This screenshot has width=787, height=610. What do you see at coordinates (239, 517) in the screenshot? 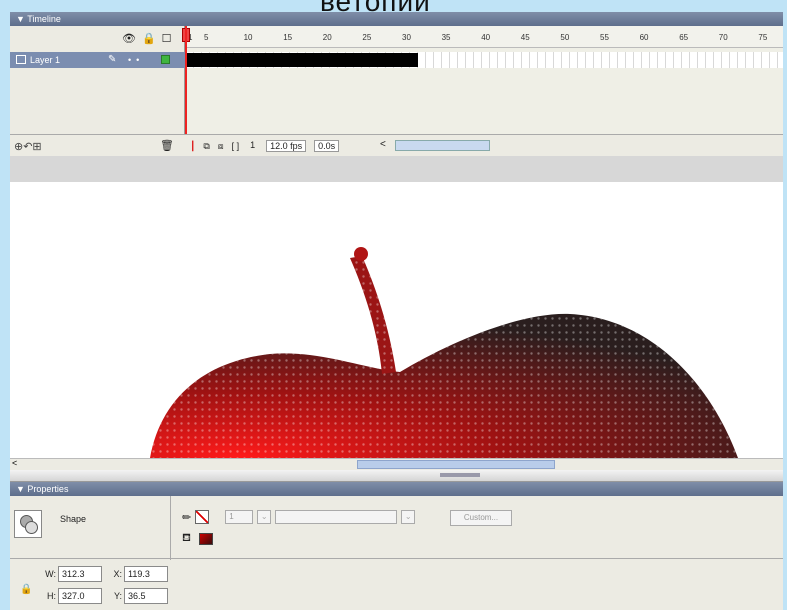
I see `stroke-height-field: 1` at bounding box center [239, 517].